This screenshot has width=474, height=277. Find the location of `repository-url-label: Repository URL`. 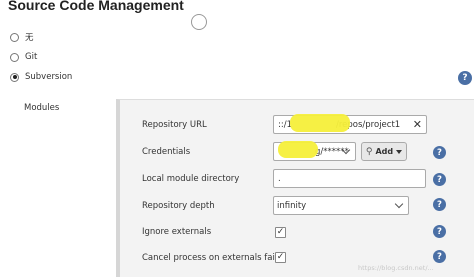

repository-url-label: Repository URL is located at coordinates (174, 125).